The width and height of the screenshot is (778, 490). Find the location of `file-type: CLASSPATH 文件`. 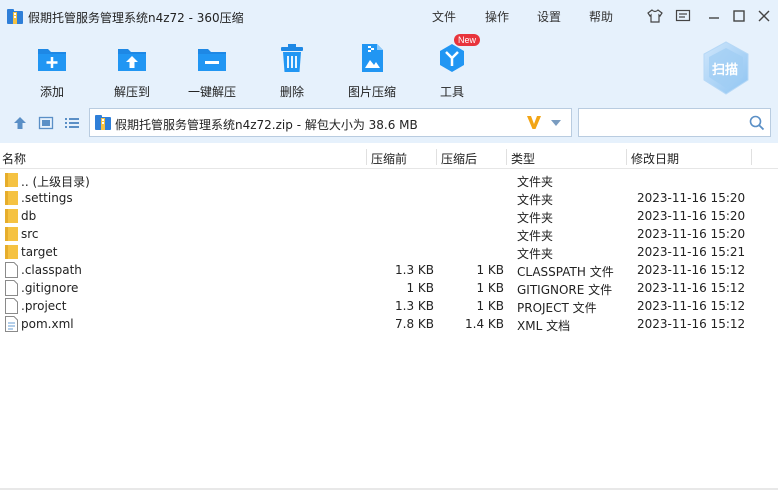

file-type: CLASSPATH 文件 is located at coordinates (565, 272).